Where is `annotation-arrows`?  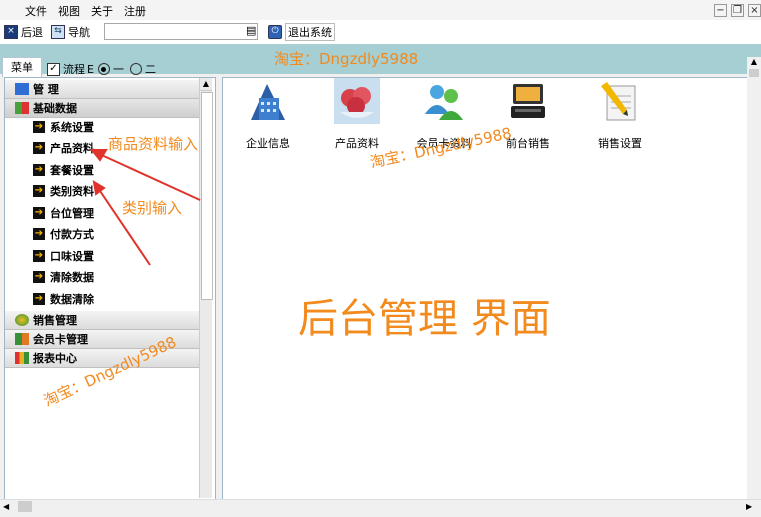
annotation-arrows is located at coordinates (145, 207).